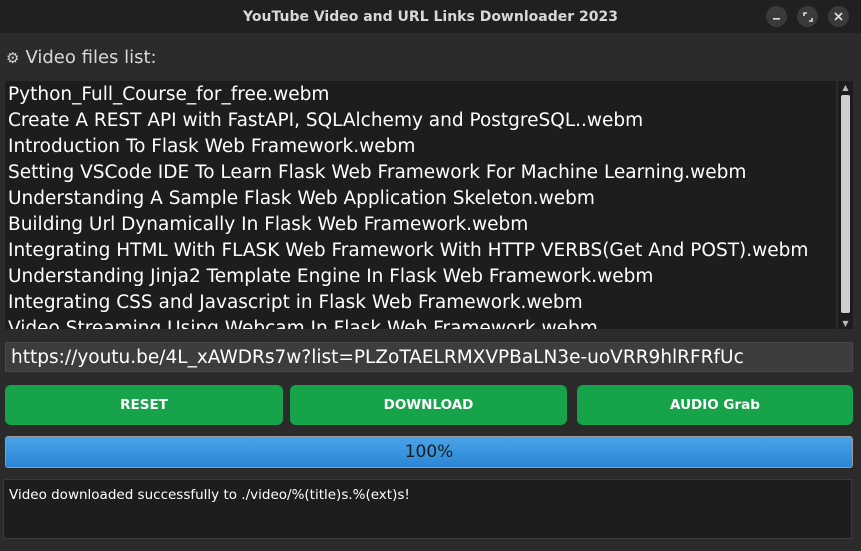 The width and height of the screenshot is (861, 551). I want to click on window-controls, so click(807, 16).